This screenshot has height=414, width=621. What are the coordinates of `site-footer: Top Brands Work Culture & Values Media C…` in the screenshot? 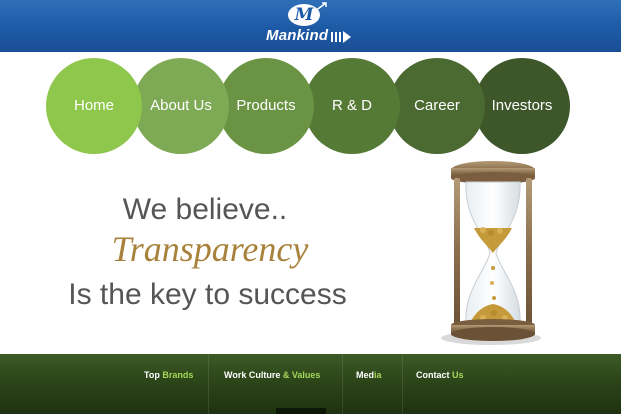 It's located at (310, 384).